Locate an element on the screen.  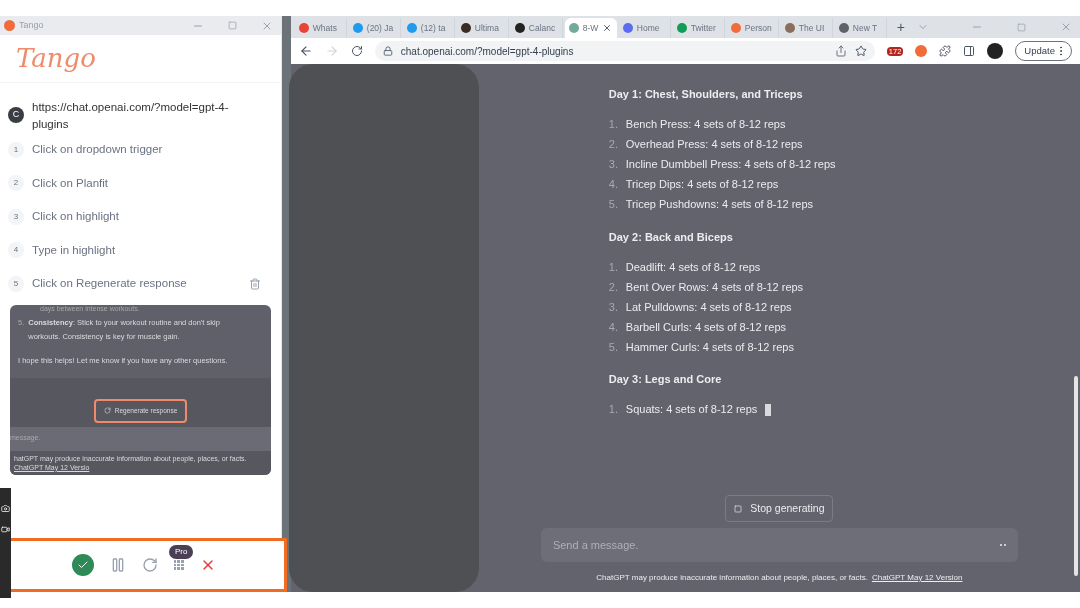
tab-title: Calanc is located at coordinates (542, 28).